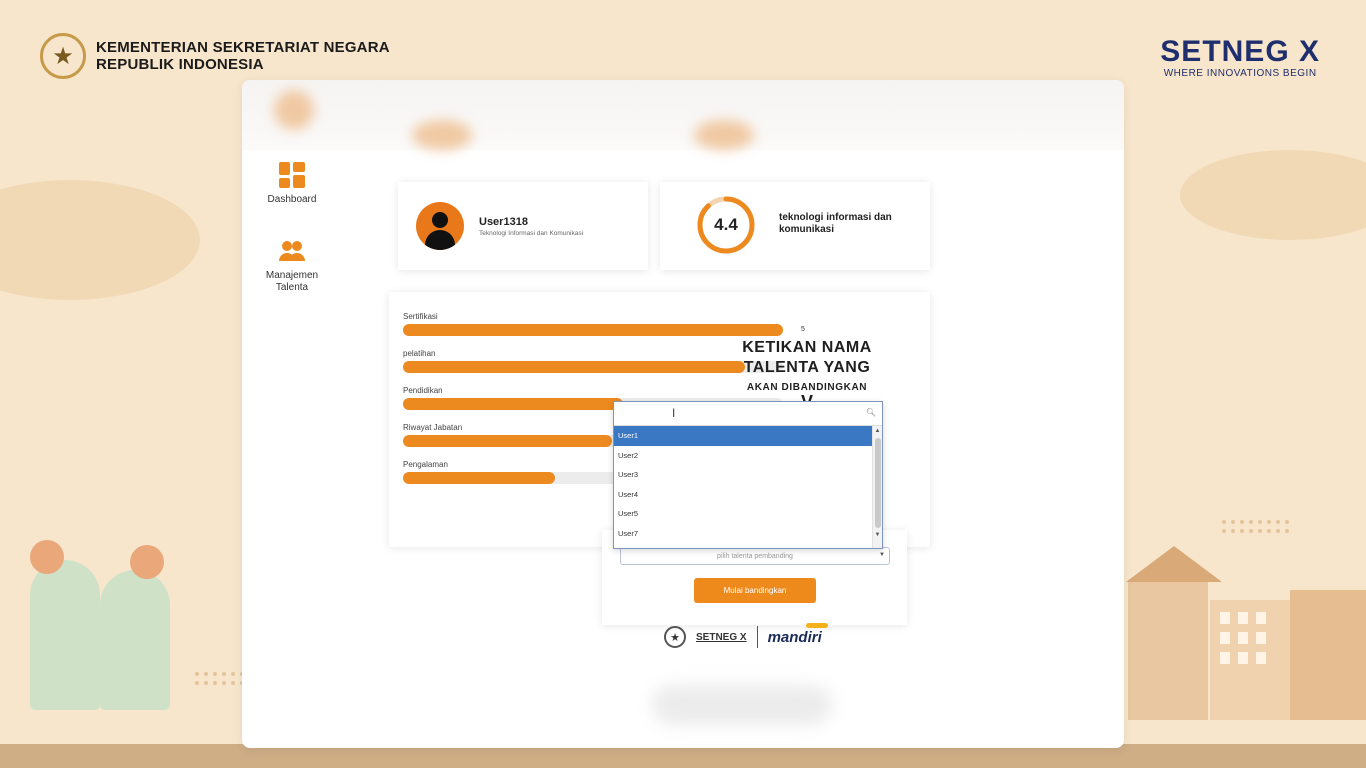 The width and height of the screenshot is (1366, 768). I want to click on setneg-x-brand: SETNEG X WHERE INNOVATIONS BEGIN, so click(1240, 57).